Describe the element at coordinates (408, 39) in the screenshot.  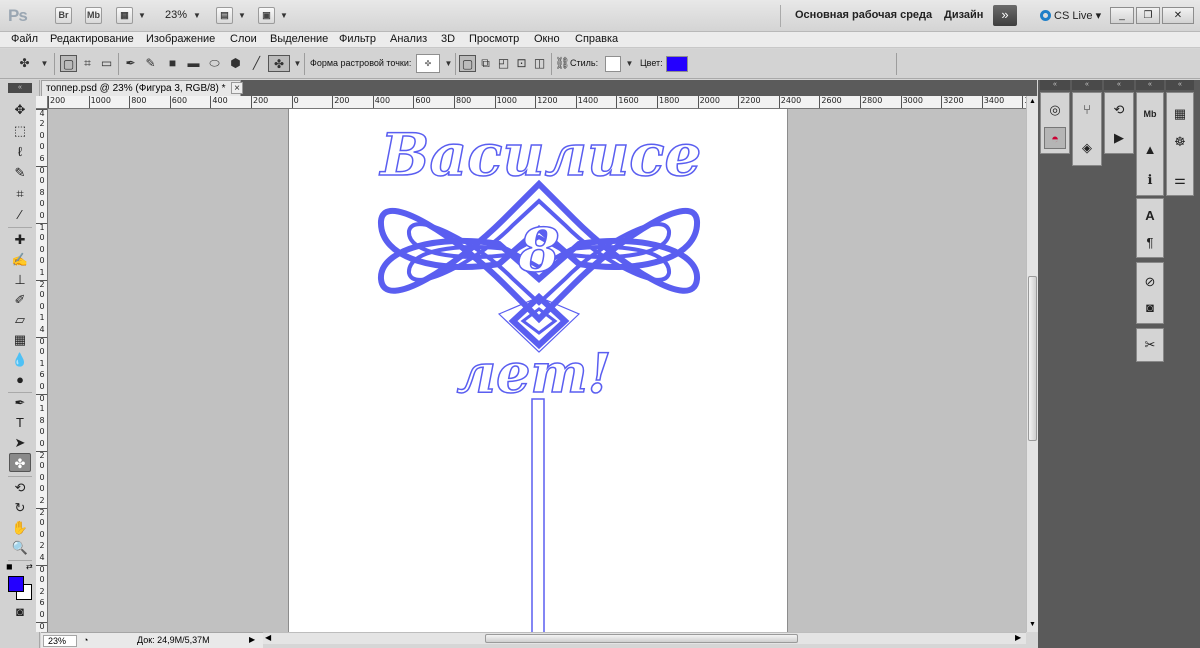
I see `menu-analysis: Анализ` at that location.